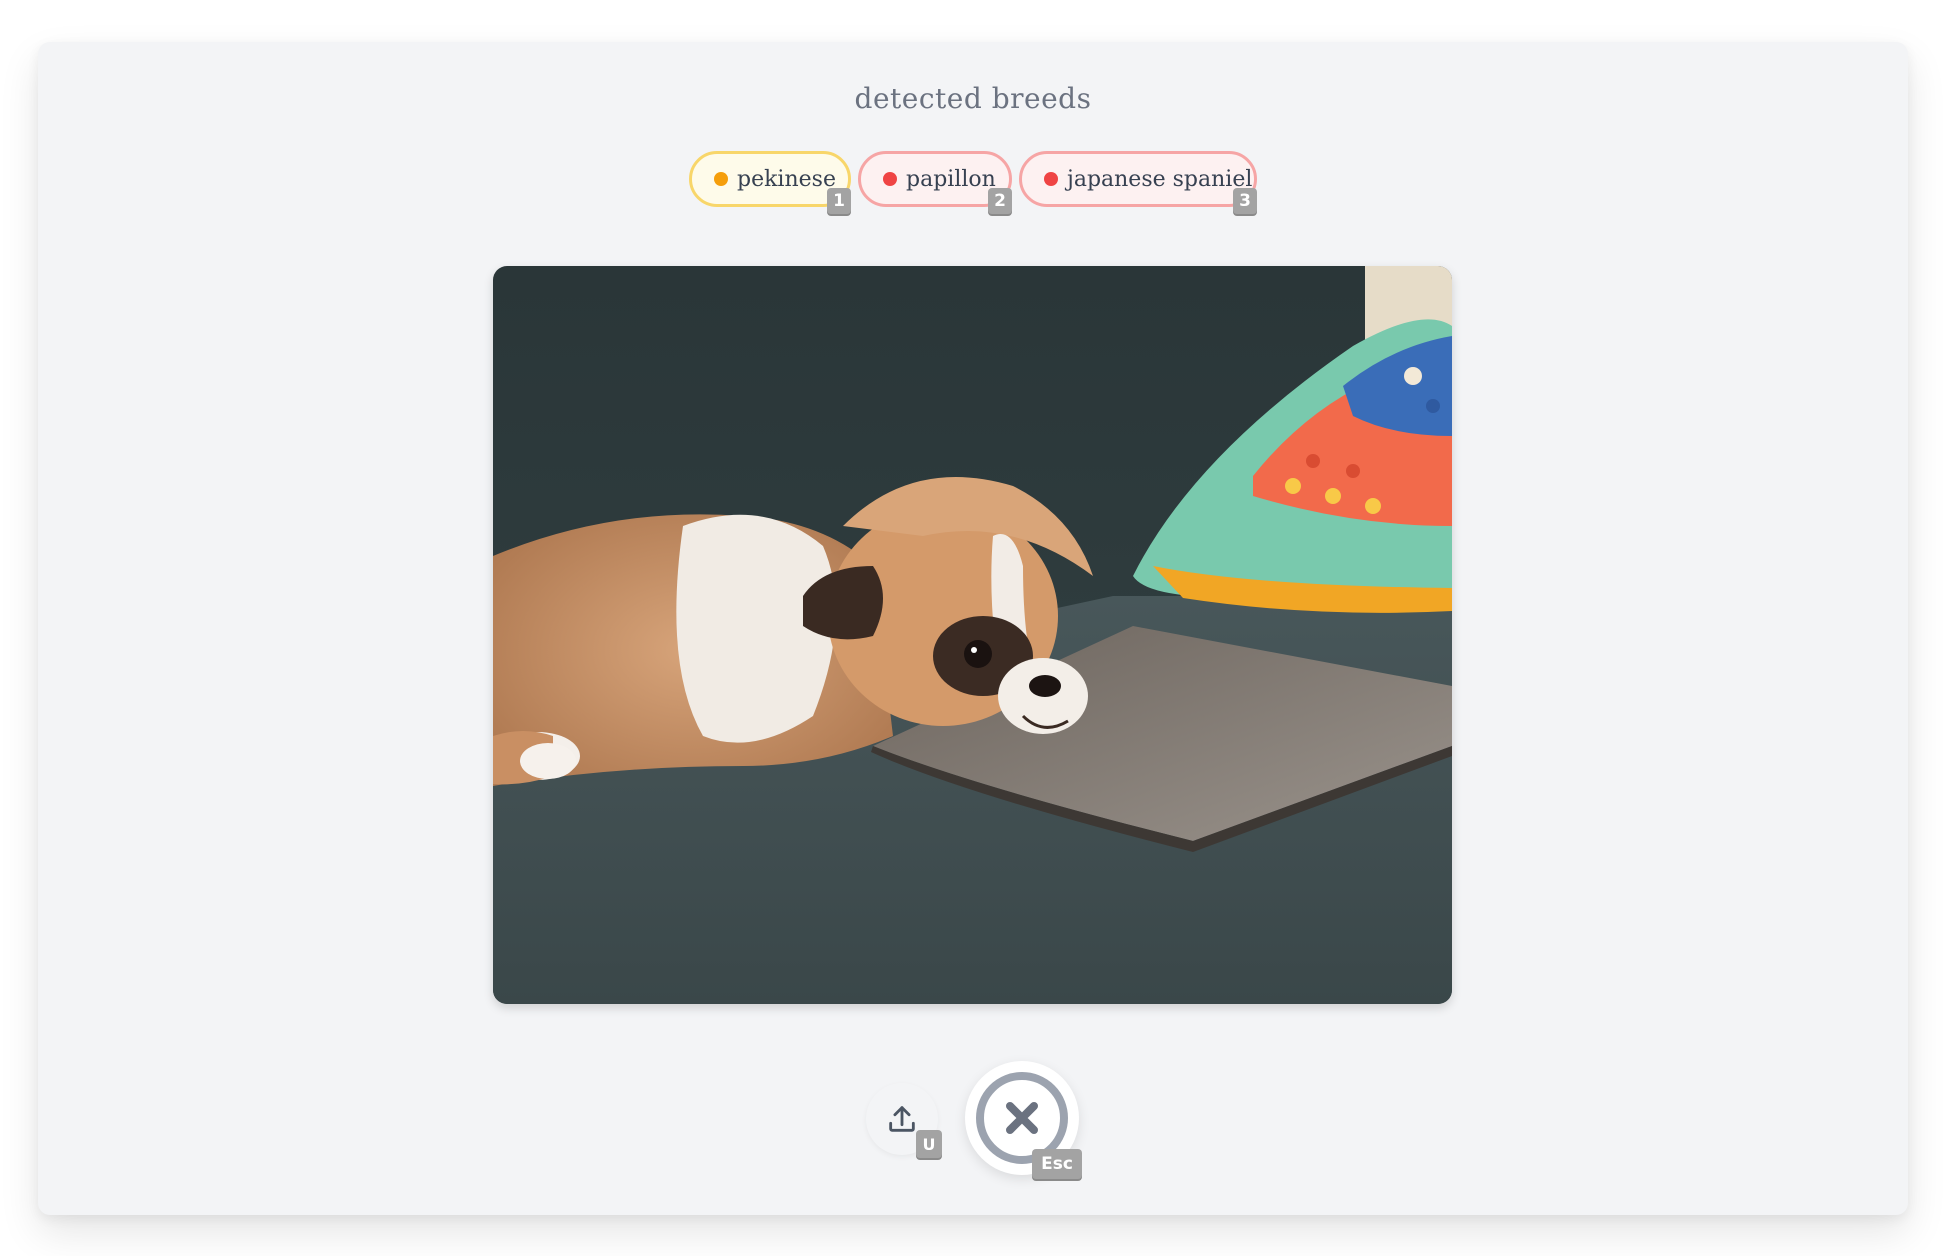 The height and width of the screenshot is (1256, 1946). What do you see at coordinates (951, 179) in the screenshot?
I see `breed-tag-label: papillon` at bounding box center [951, 179].